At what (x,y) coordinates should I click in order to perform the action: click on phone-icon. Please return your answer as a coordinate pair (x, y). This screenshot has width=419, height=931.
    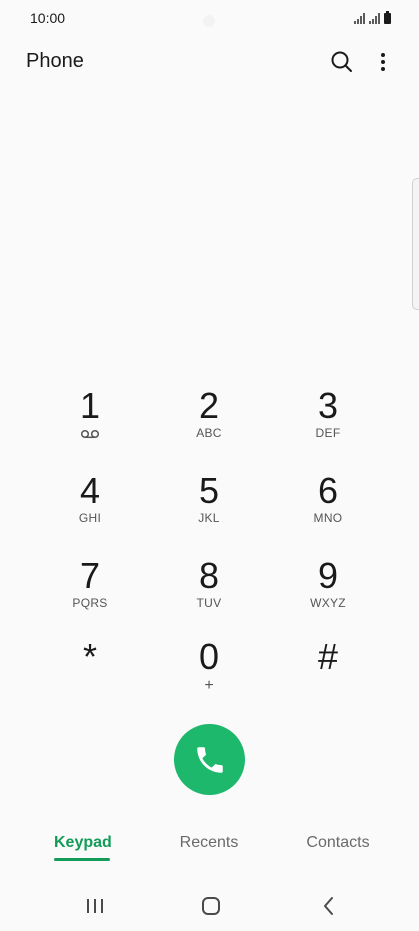
    Looking at the image, I should click on (209, 759).